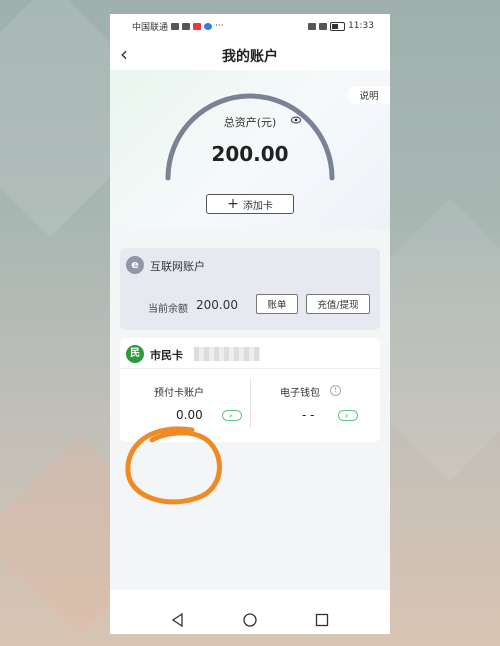 The width and height of the screenshot is (500, 646). Describe the element at coordinates (135, 354) in the screenshot. I see `citizen-card-logo-icon: 民` at that location.